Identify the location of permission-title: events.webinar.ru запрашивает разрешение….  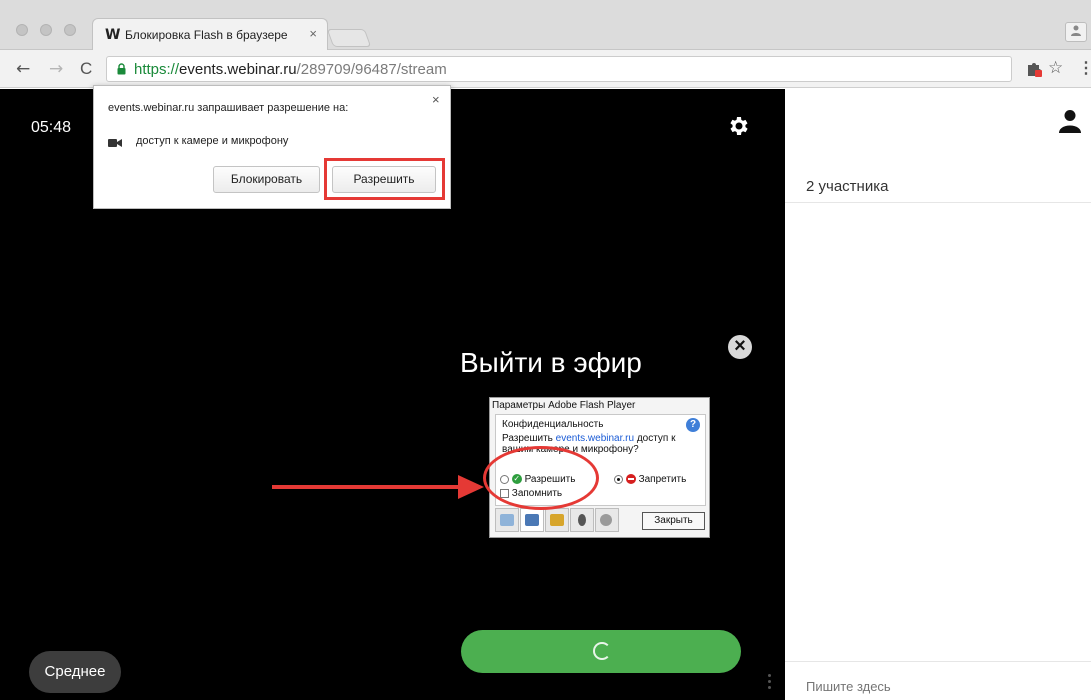
(228, 108).